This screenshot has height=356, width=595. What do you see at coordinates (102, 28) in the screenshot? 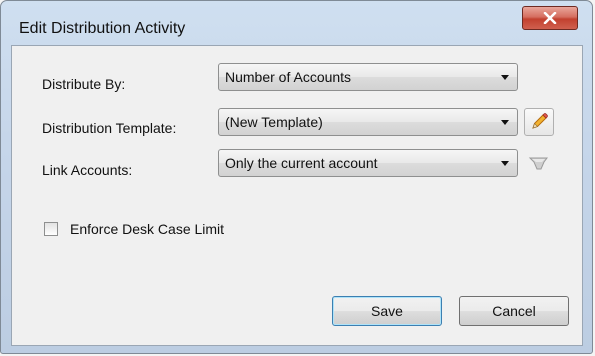
I see `window-title: Edit Distribution Activity` at bounding box center [102, 28].